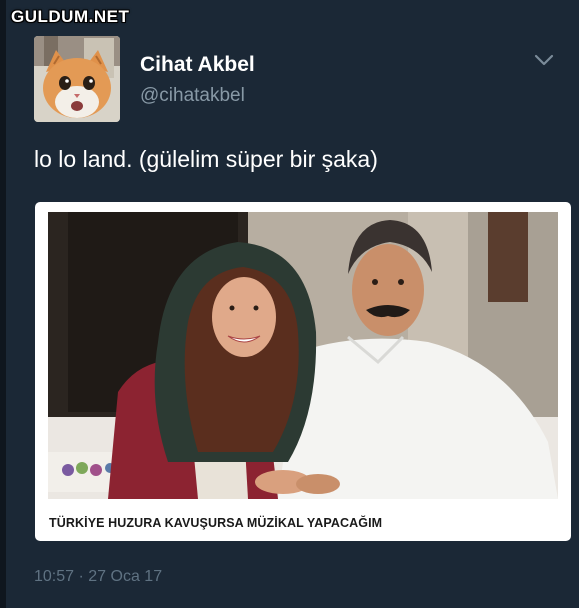  Describe the element at coordinates (192, 96) in the screenshot. I see `user-handle: @cihatakbel` at that location.